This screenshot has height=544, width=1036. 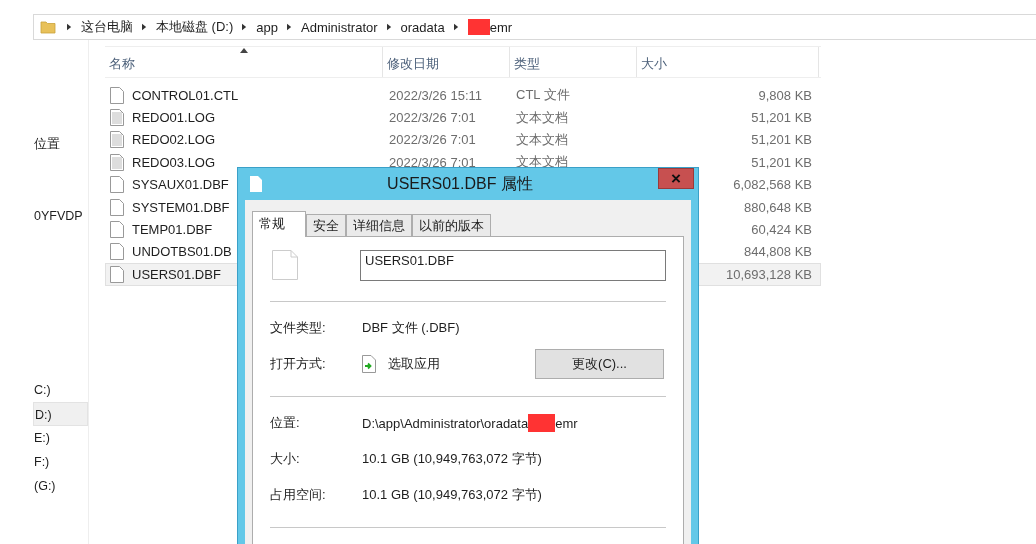 What do you see at coordinates (181, 207) in the screenshot?
I see `file-name: SYSTEM01.DBF` at bounding box center [181, 207].